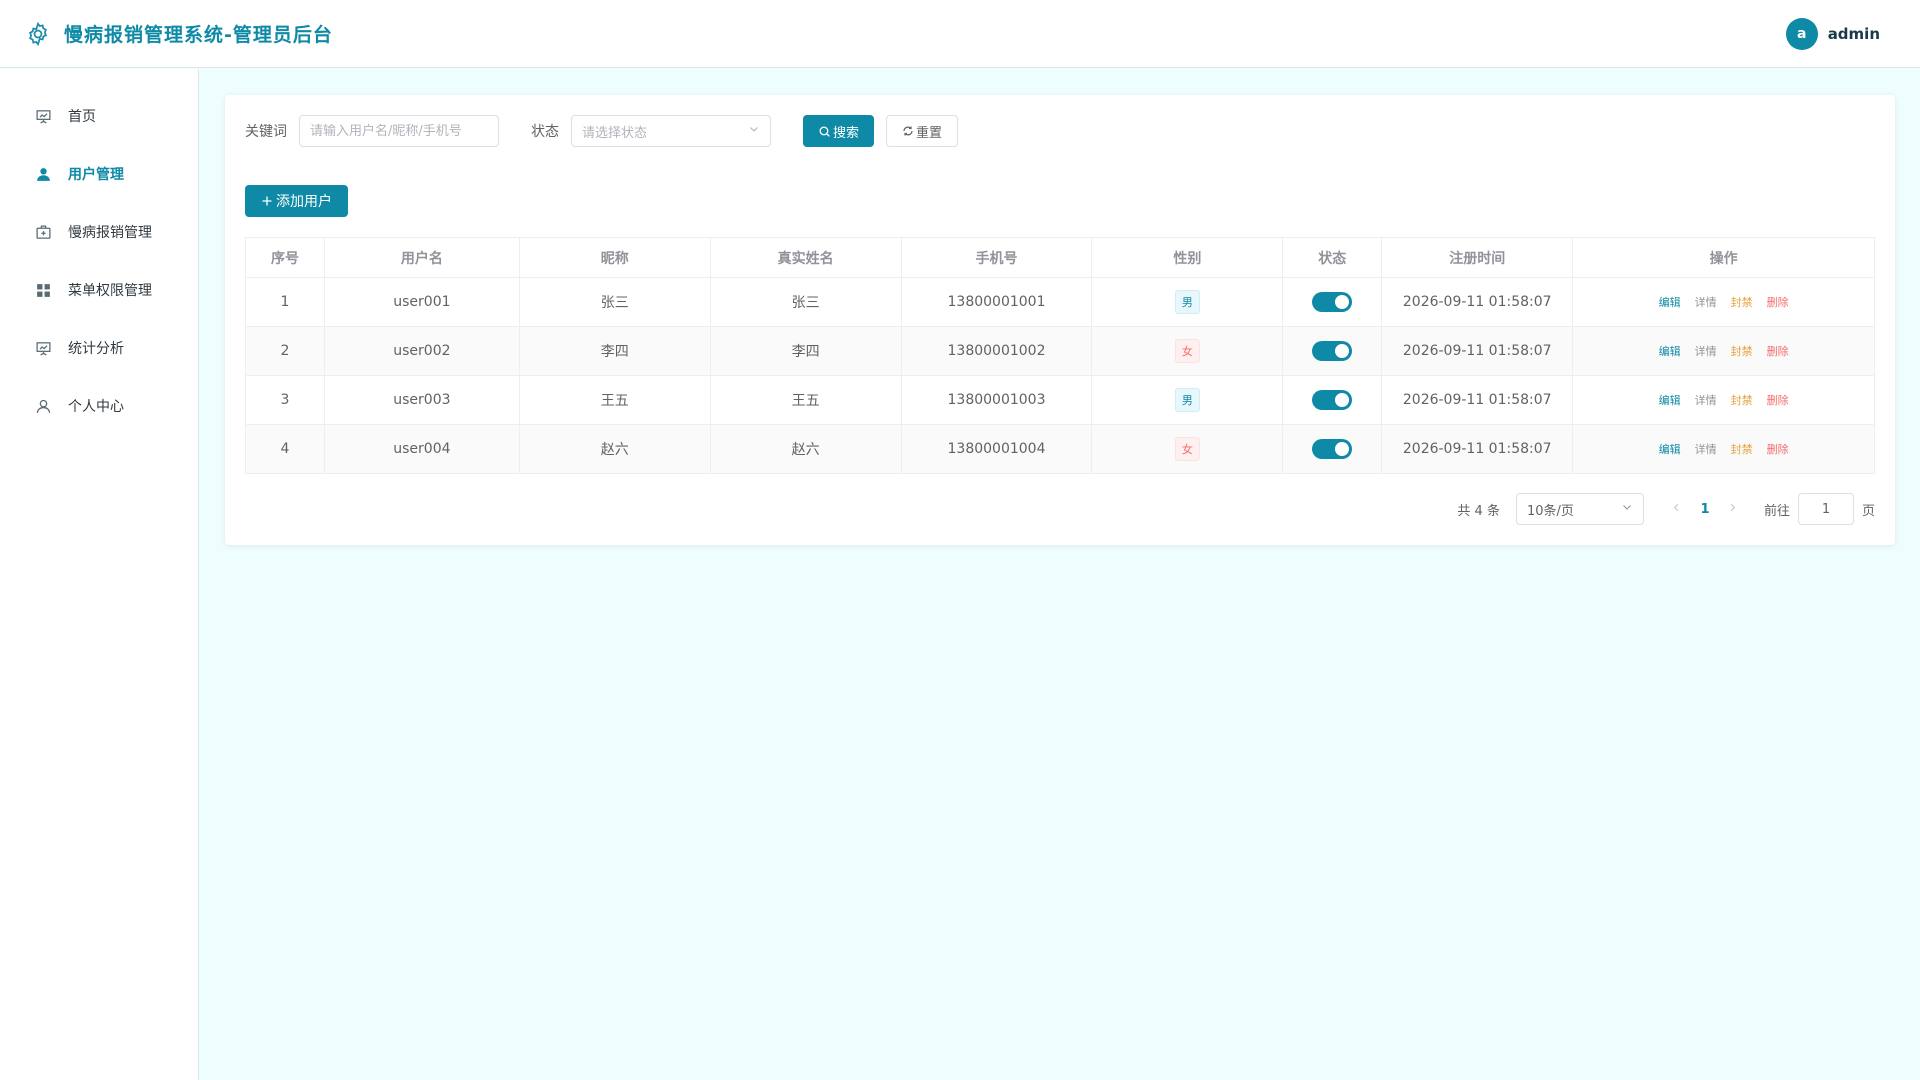 Image resolution: width=1920 pixels, height=1080 pixels. I want to click on page-number-current: 1, so click(1705, 509).